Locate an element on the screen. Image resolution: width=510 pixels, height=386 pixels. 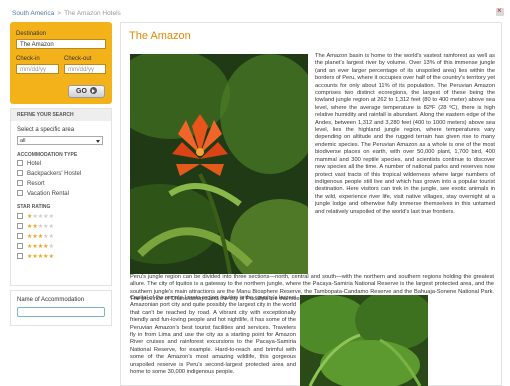
type-option-label: Hotel is located at coordinates (34, 164).